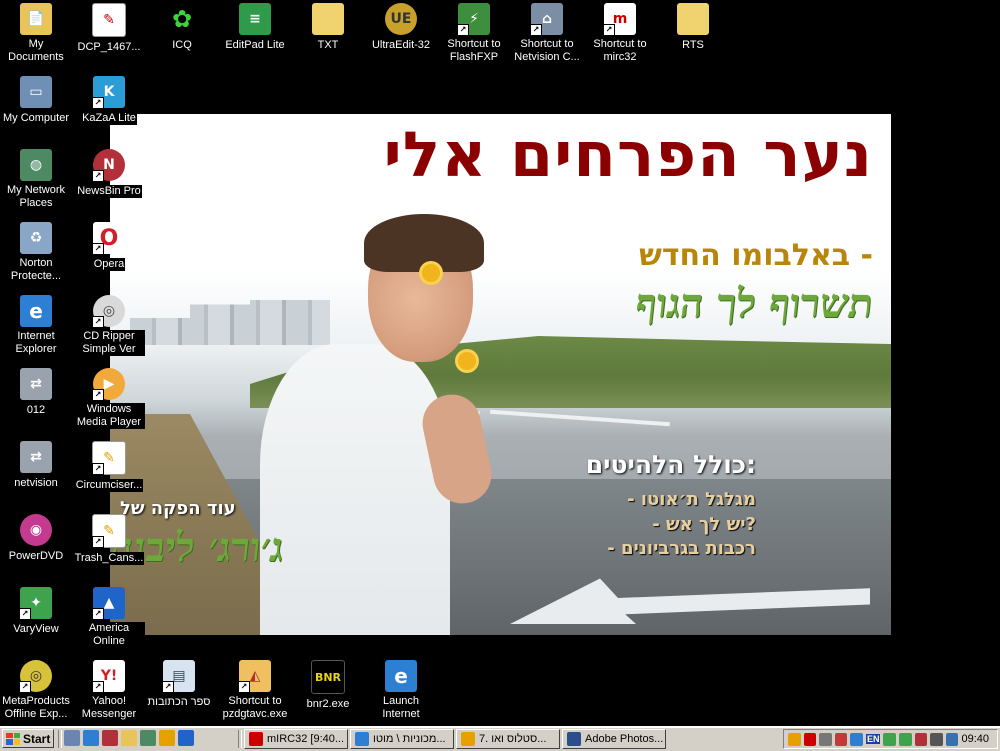 This screenshot has width=1000, height=751. Describe the element at coordinates (328, 686) in the screenshot. I see `desktop-icon-bnr2: BNR bnr2.exe` at that location.